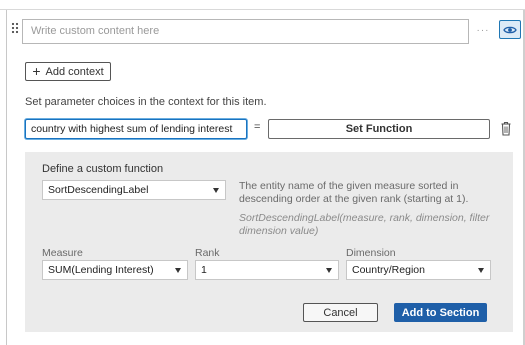 This screenshot has height=345, width=525. I want to click on add-context-button: + Add context, so click(68, 71).